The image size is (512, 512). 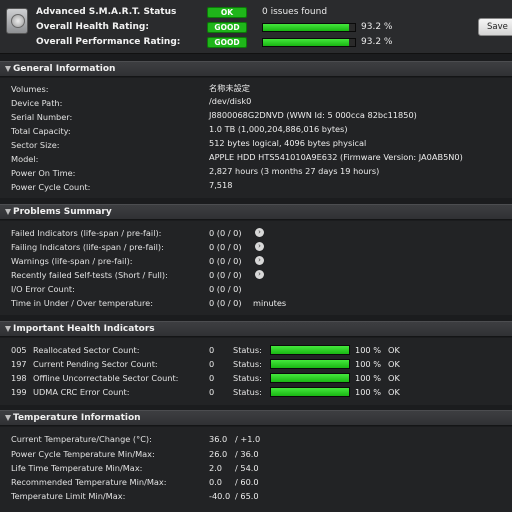 I want to click on current-temperature-value: 36.0, so click(x=218, y=439).